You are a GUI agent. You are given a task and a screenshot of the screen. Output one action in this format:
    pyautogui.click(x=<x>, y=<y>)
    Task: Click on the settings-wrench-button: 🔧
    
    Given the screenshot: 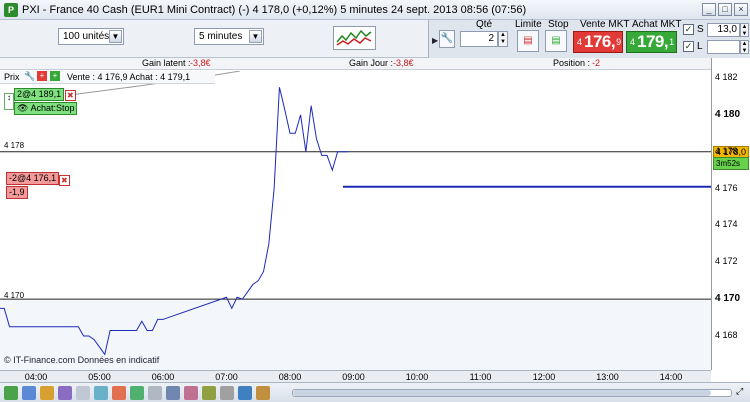 What is the action you would take?
    pyautogui.click(x=447, y=39)
    